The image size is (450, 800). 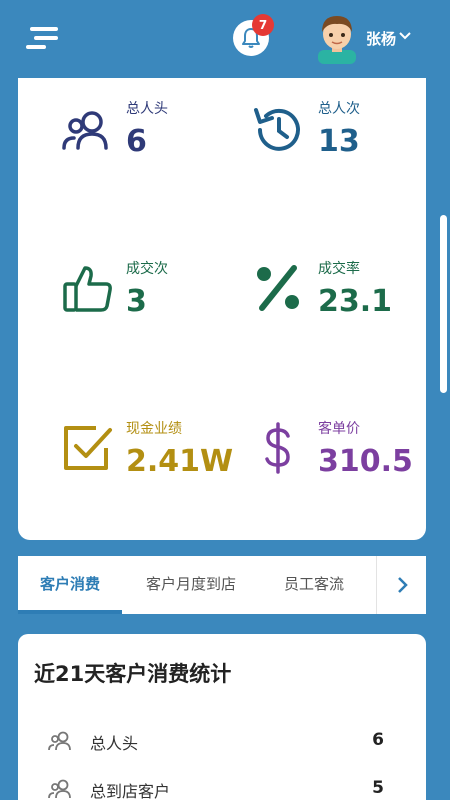 I want to click on percent-icon, so click(x=278, y=288).